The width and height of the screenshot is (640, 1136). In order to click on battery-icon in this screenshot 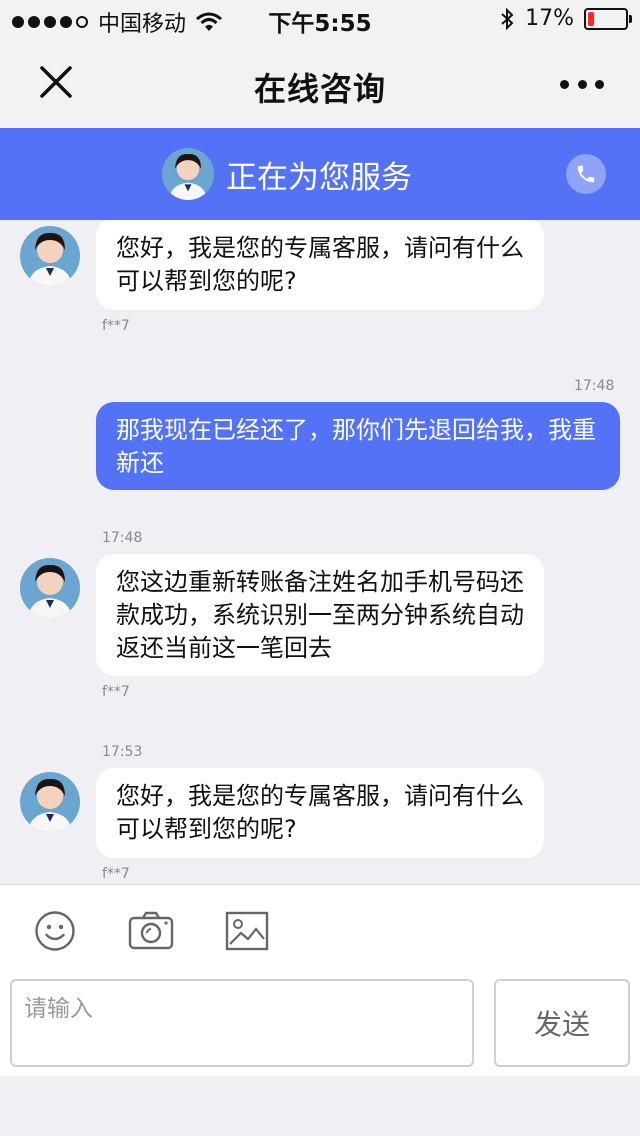, I will do `click(608, 18)`.